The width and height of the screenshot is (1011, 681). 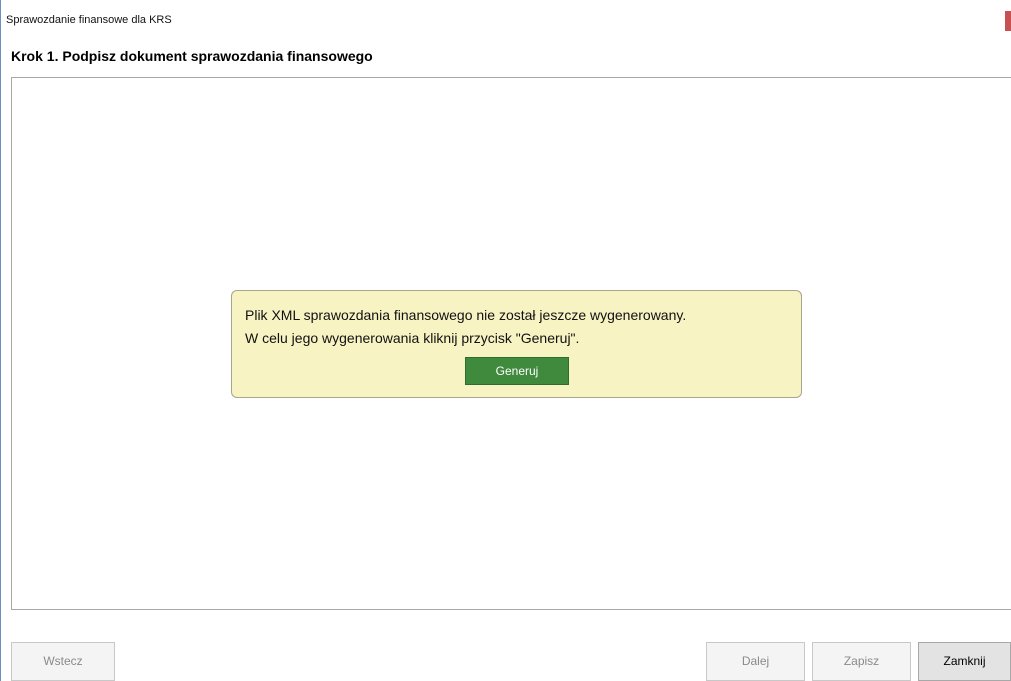 I want to click on next-button: Dalej, so click(x=755, y=661).